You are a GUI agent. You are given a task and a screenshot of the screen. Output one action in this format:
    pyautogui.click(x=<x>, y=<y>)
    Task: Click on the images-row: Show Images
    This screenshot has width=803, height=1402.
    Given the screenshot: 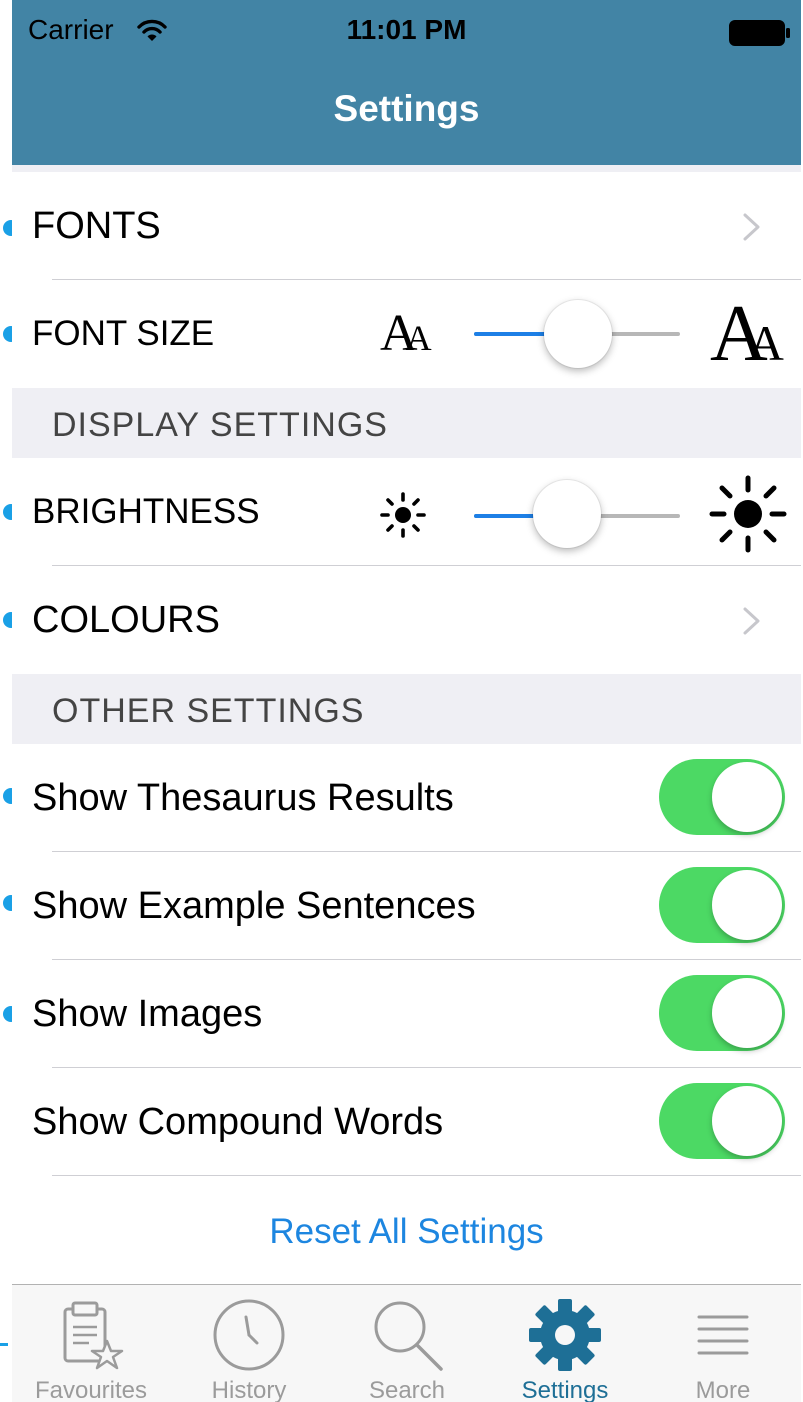 What is the action you would take?
    pyautogui.click(x=406, y=1014)
    